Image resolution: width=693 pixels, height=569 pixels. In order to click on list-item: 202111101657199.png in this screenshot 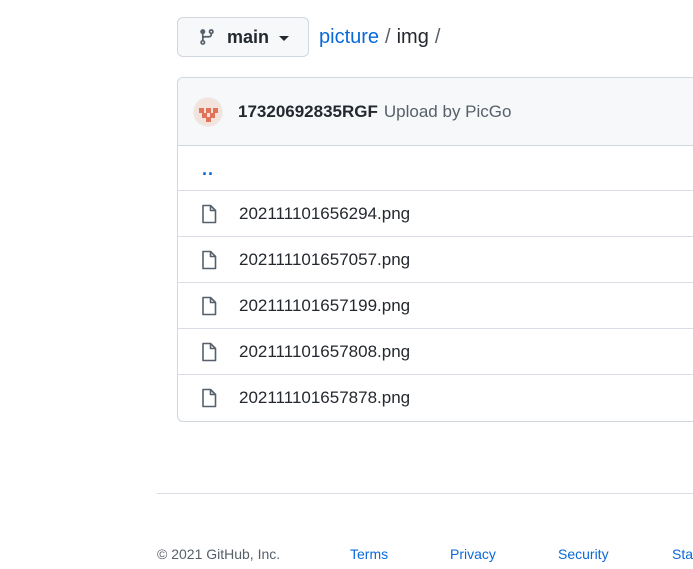, I will do `click(435, 306)`.